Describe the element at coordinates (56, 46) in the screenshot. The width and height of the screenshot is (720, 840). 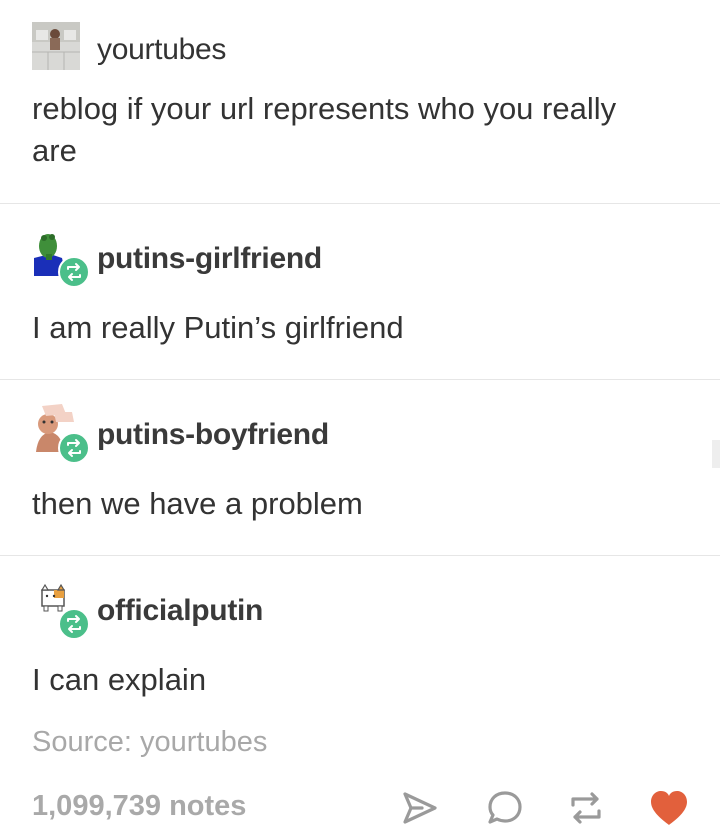
I see `photo-avatar-icon` at that location.